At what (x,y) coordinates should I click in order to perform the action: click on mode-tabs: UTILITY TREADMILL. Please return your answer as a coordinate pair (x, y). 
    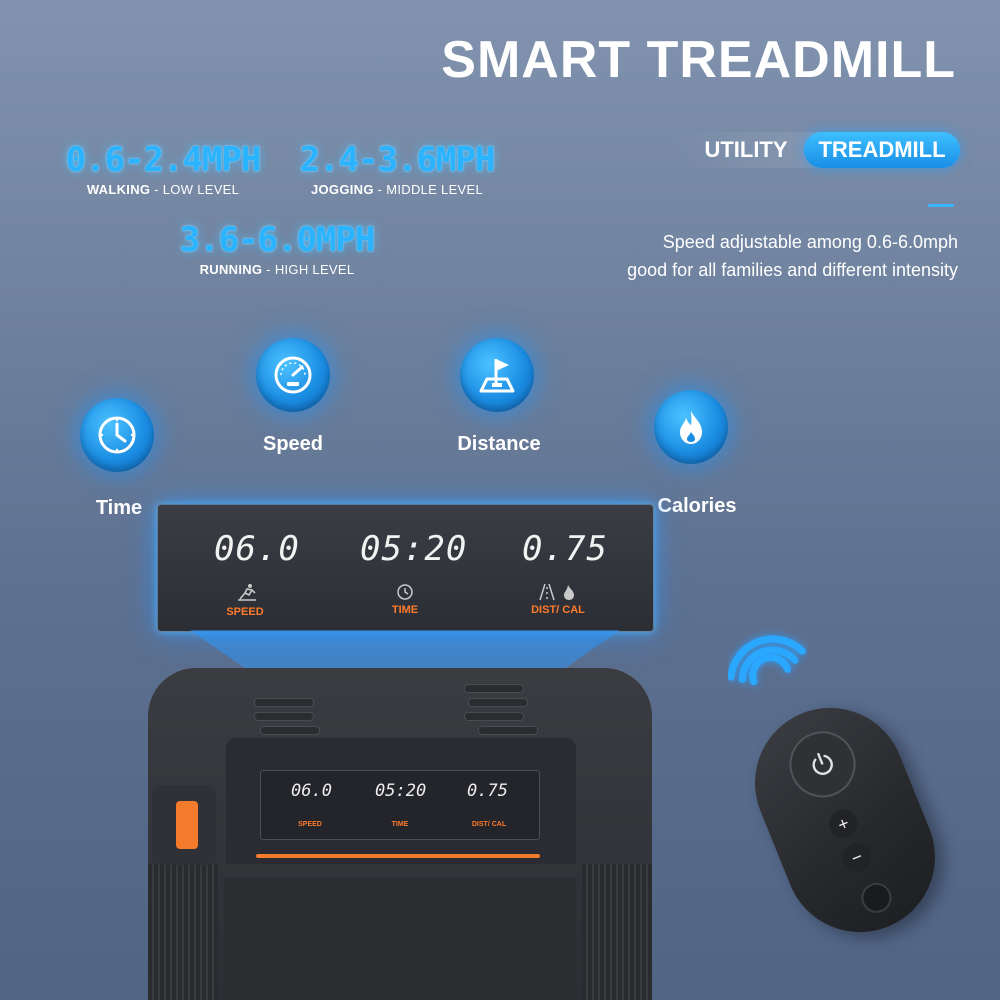
    Looking at the image, I should click on (816, 150).